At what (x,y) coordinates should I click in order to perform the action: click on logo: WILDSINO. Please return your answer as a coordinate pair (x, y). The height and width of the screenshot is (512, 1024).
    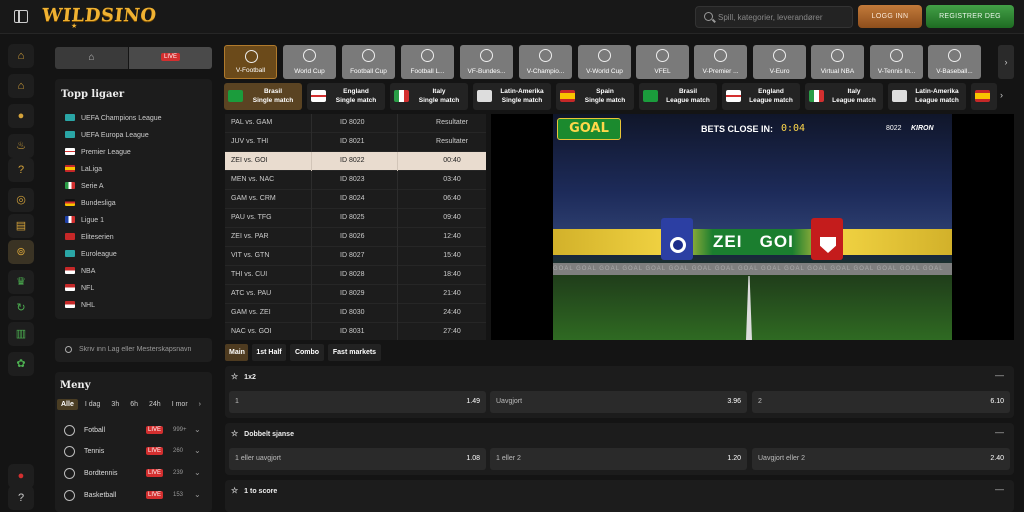
    Looking at the image, I should click on (99, 15).